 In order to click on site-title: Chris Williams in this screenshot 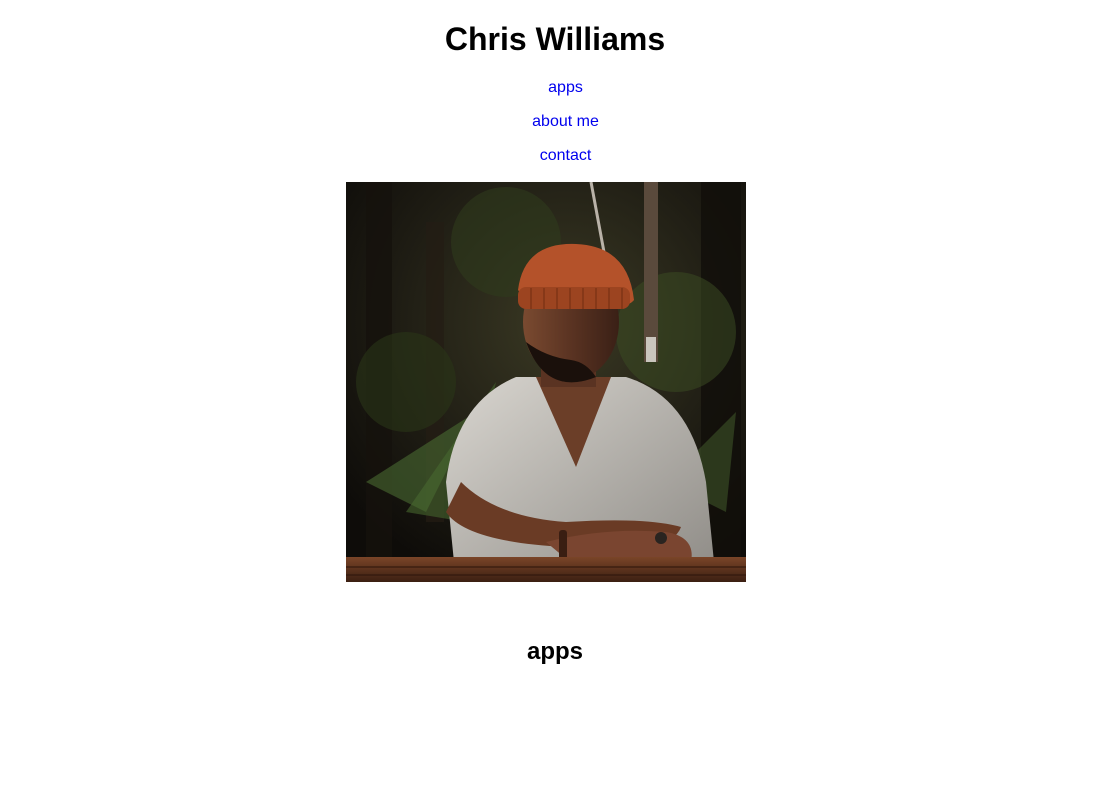, I will do `click(555, 39)`.